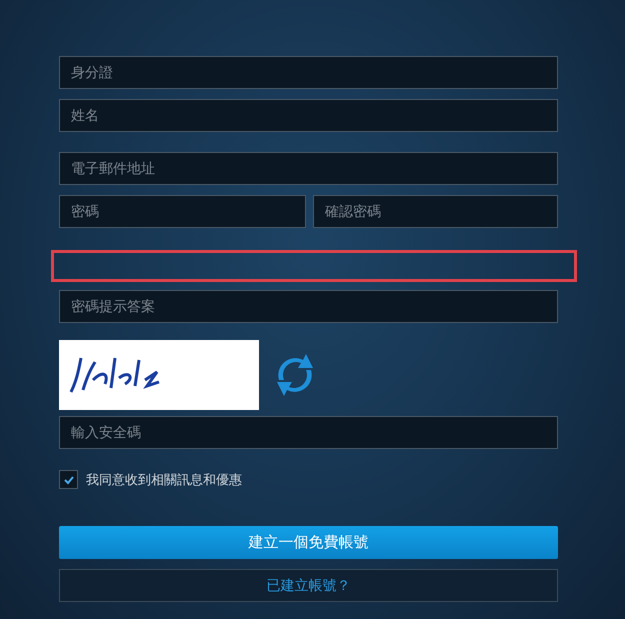  I want to click on login-link: 已建立帳號？, so click(308, 585).